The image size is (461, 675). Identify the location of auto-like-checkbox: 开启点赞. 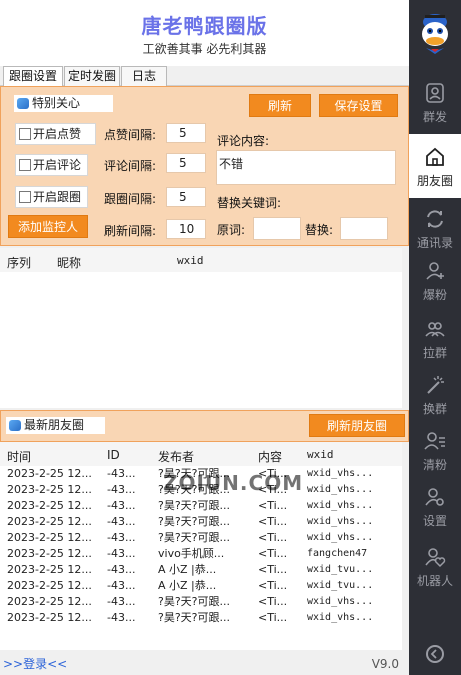
(55, 134).